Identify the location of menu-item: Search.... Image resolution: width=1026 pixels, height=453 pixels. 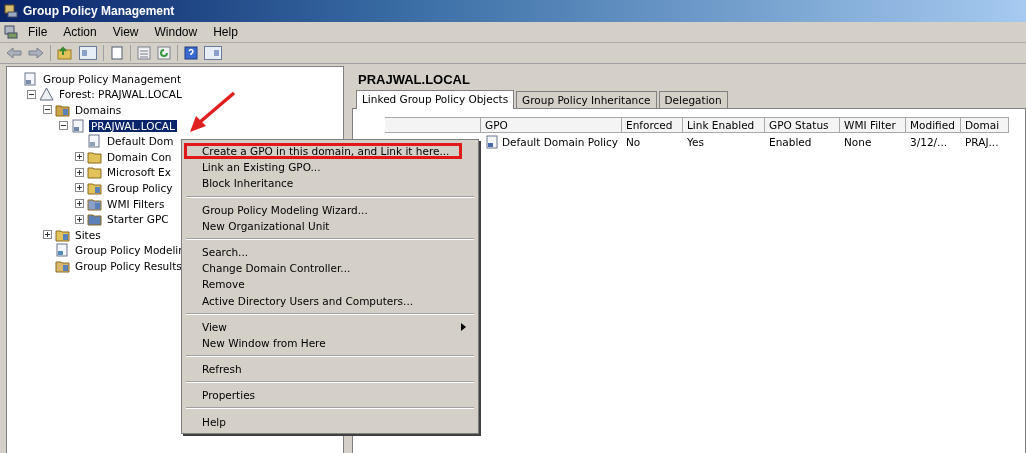
(330, 252).